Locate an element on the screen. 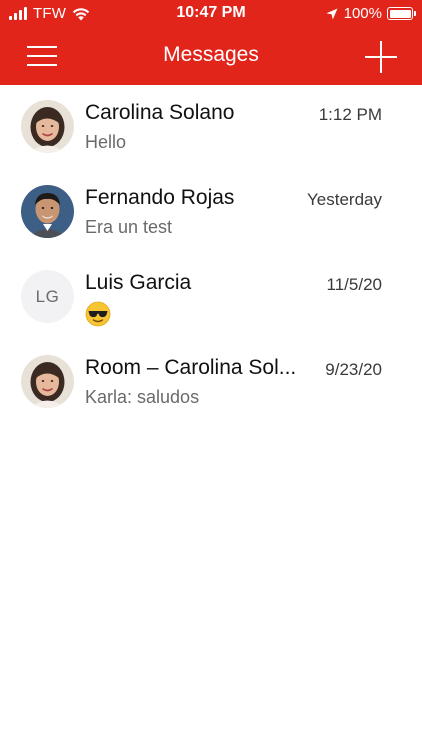 The width and height of the screenshot is (422, 750). sunglasses-emoji-icon is located at coordinates (98, 314).